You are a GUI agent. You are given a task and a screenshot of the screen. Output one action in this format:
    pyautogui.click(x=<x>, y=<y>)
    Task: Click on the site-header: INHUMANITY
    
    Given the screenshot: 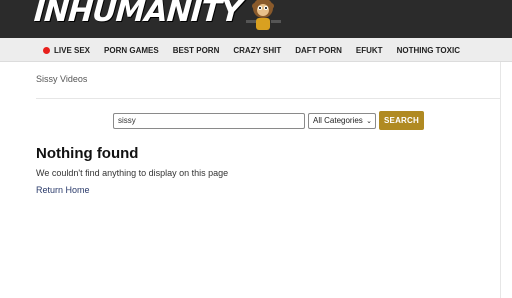 What is the action you would take?
    pyautogui.click(x=256, y=19)
    